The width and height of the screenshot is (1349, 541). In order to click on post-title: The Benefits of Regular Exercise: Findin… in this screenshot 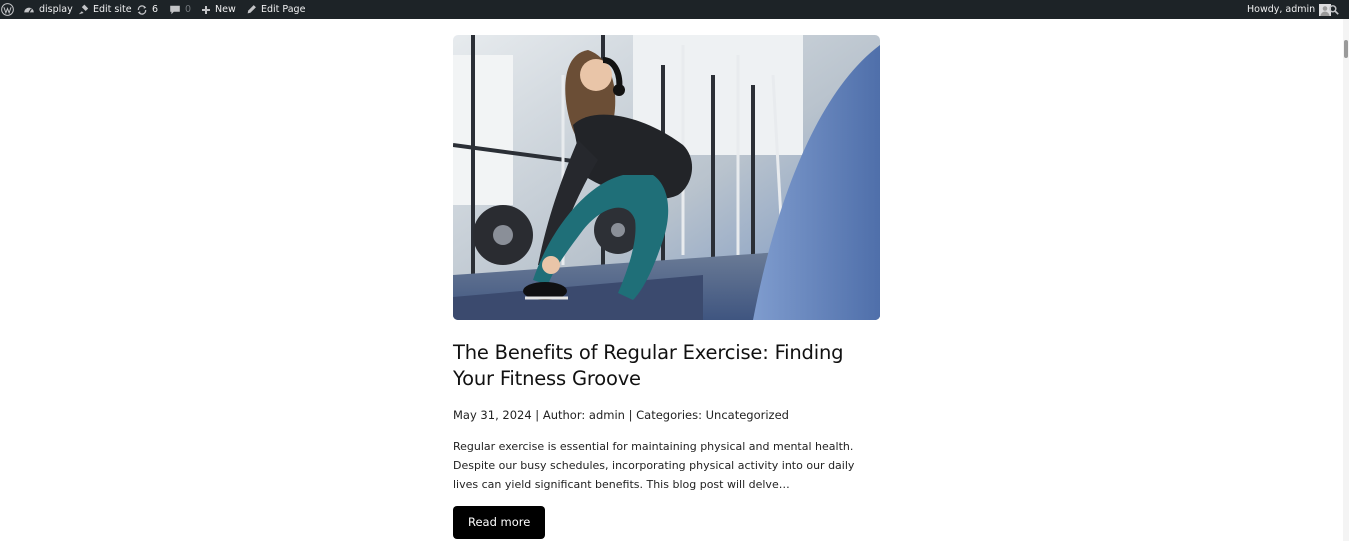, I will do `click(666, 366)`.